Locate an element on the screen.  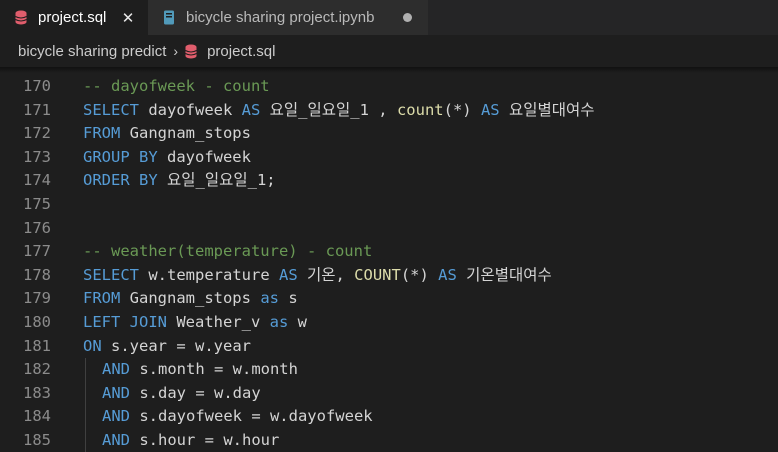
sql-keyword: LEFT JOIN is located at coordinates (125, 321).